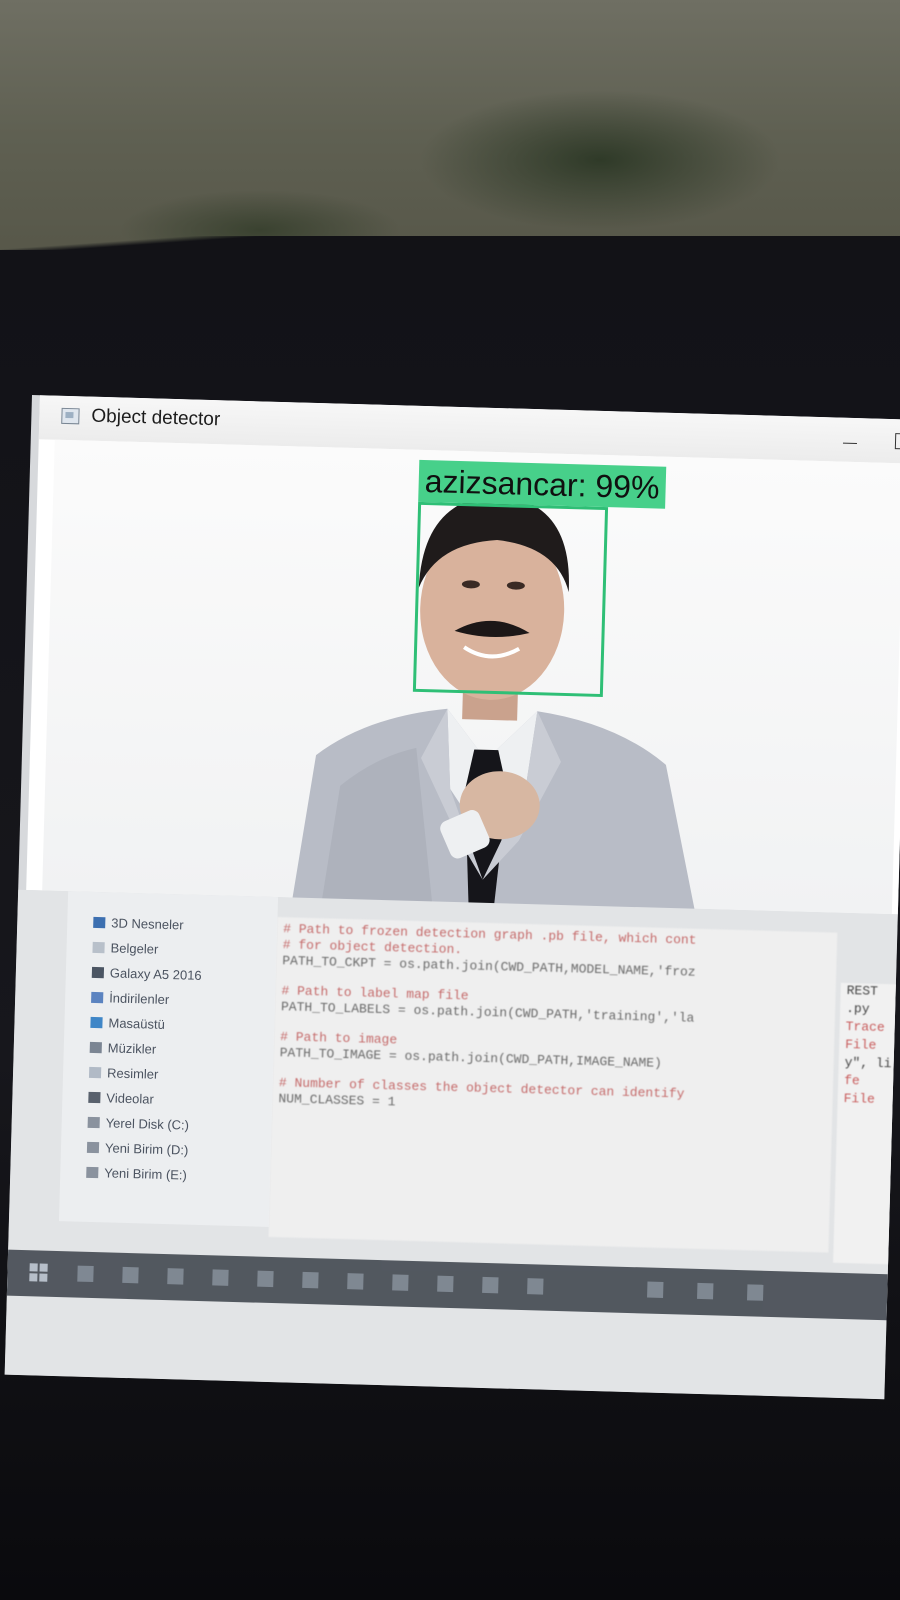  I want to click on nav-item-drive-e: Yeni Birim (E:), so click(136, 1174).